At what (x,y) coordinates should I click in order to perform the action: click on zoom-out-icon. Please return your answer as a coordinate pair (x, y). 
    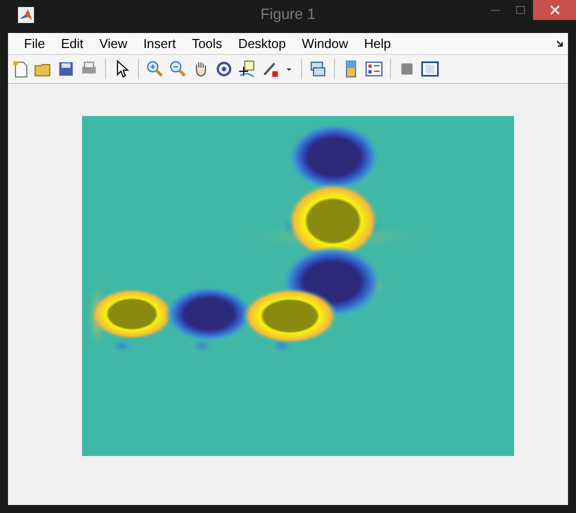
    Looking at the image, I should click on (178, 69).